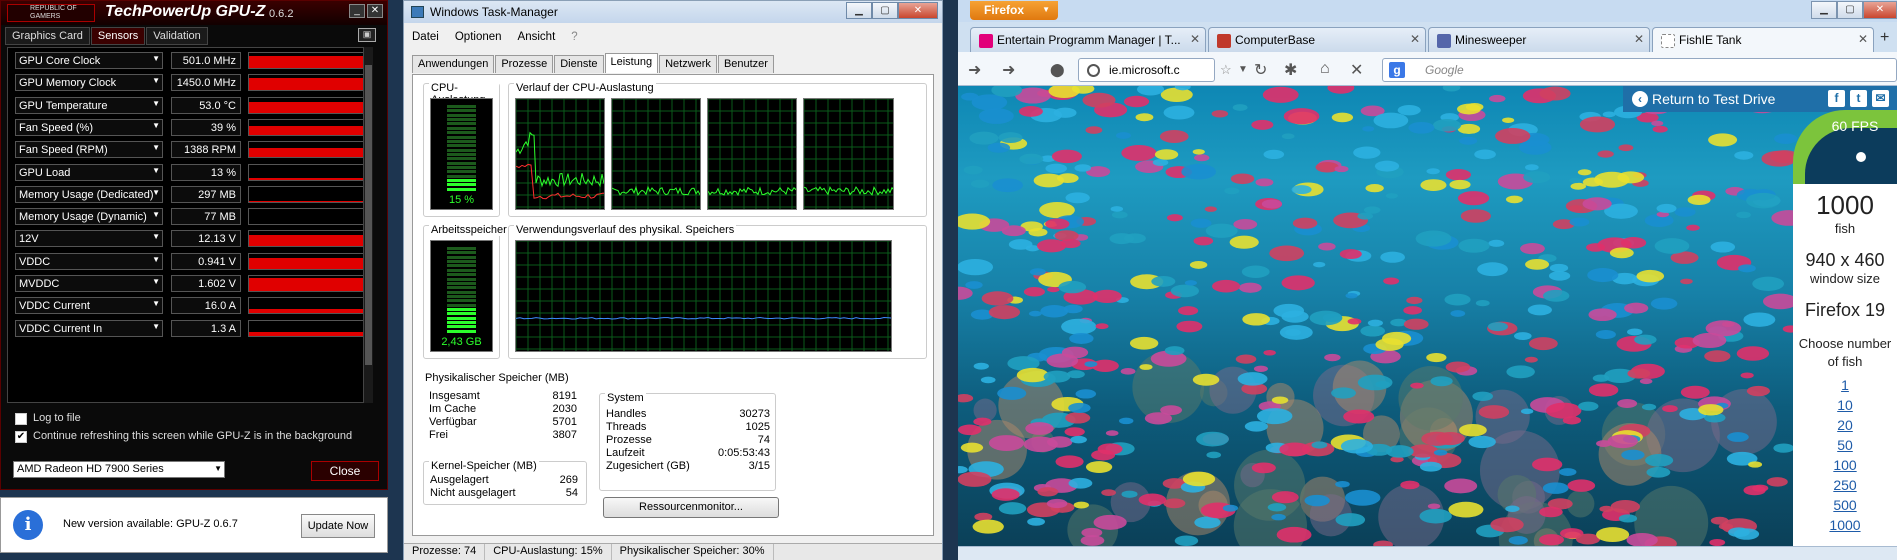  What do you see at coordinates (478, 38) in the screenshot?
I see `menu-optionen: Optionen` at bounding box center [478, 38].